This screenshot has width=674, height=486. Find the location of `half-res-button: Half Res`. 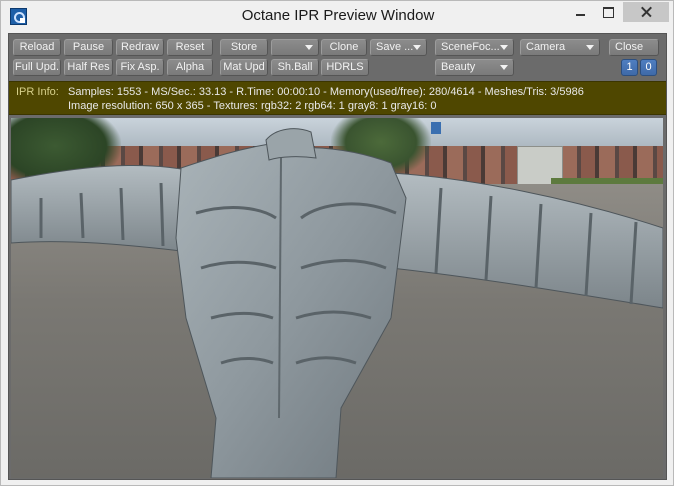

half-res-button: Half Res is located at coordinates (88, 67).